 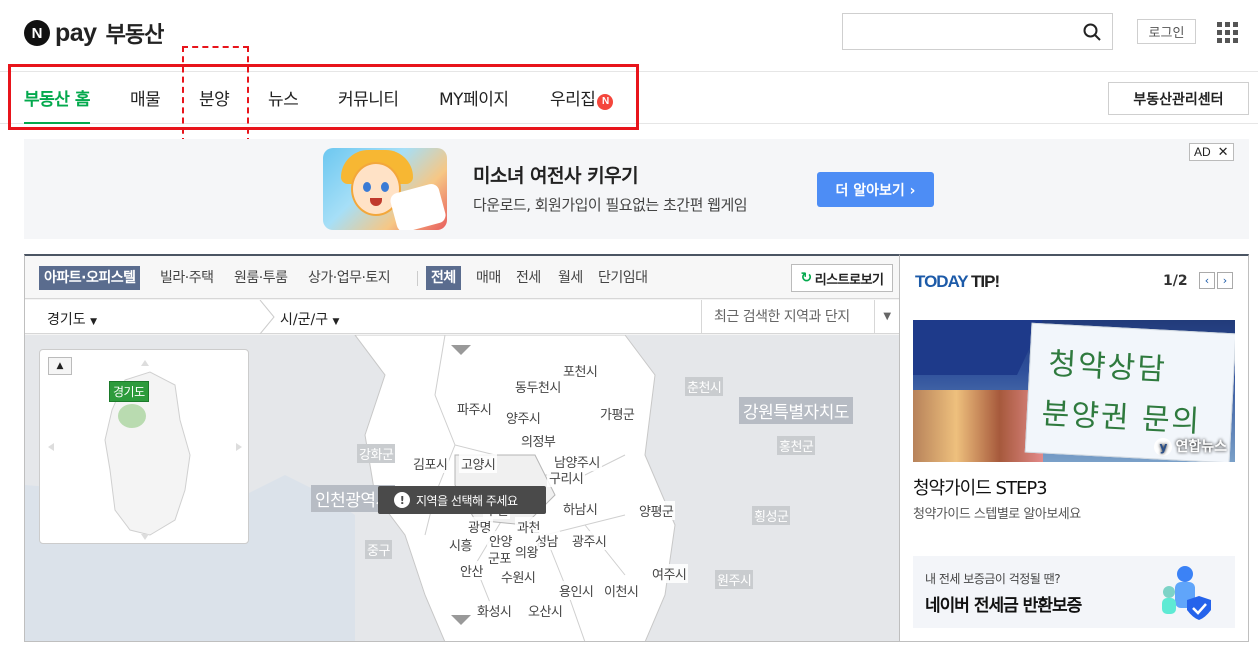 What do you see at coordinates (734, 579) in the screenshot?
I see `city-label: 원주시` at bounding box center [734, 579].